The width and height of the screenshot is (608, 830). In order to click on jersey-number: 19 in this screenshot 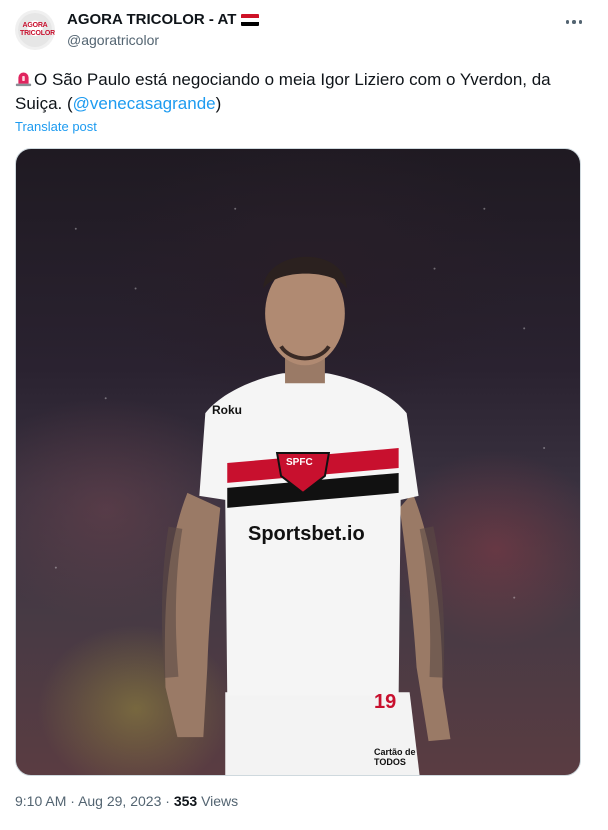, I will do `click(385, 702)`.